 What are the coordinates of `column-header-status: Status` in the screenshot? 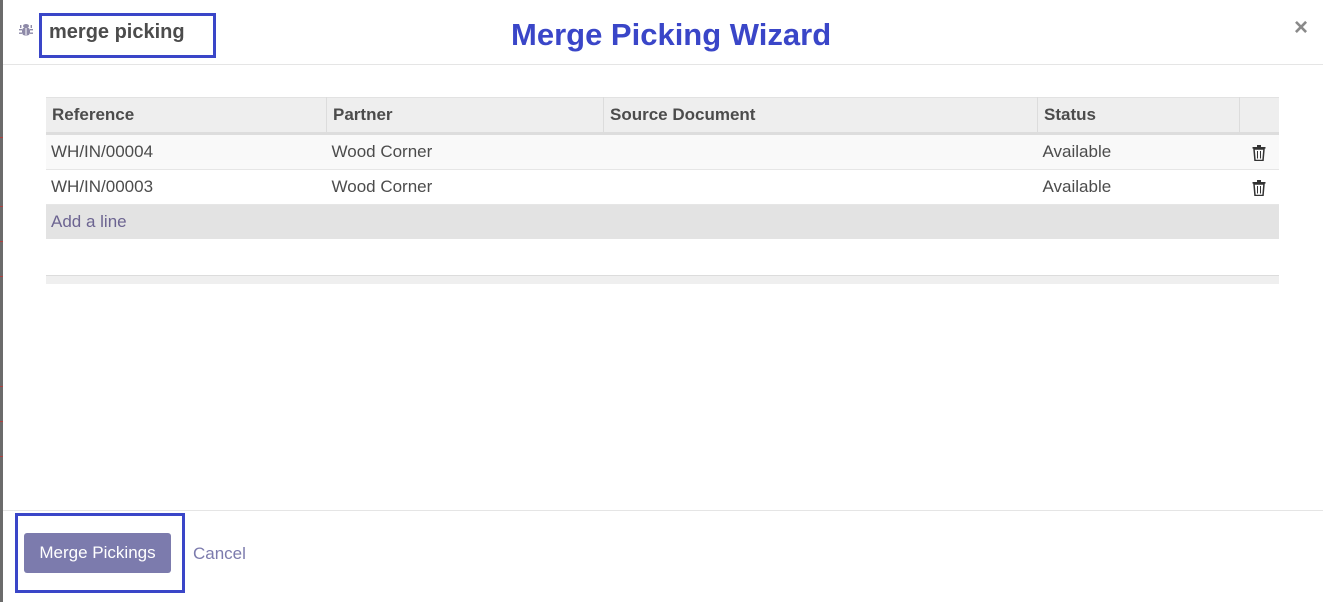 It's located at (1138, 116).